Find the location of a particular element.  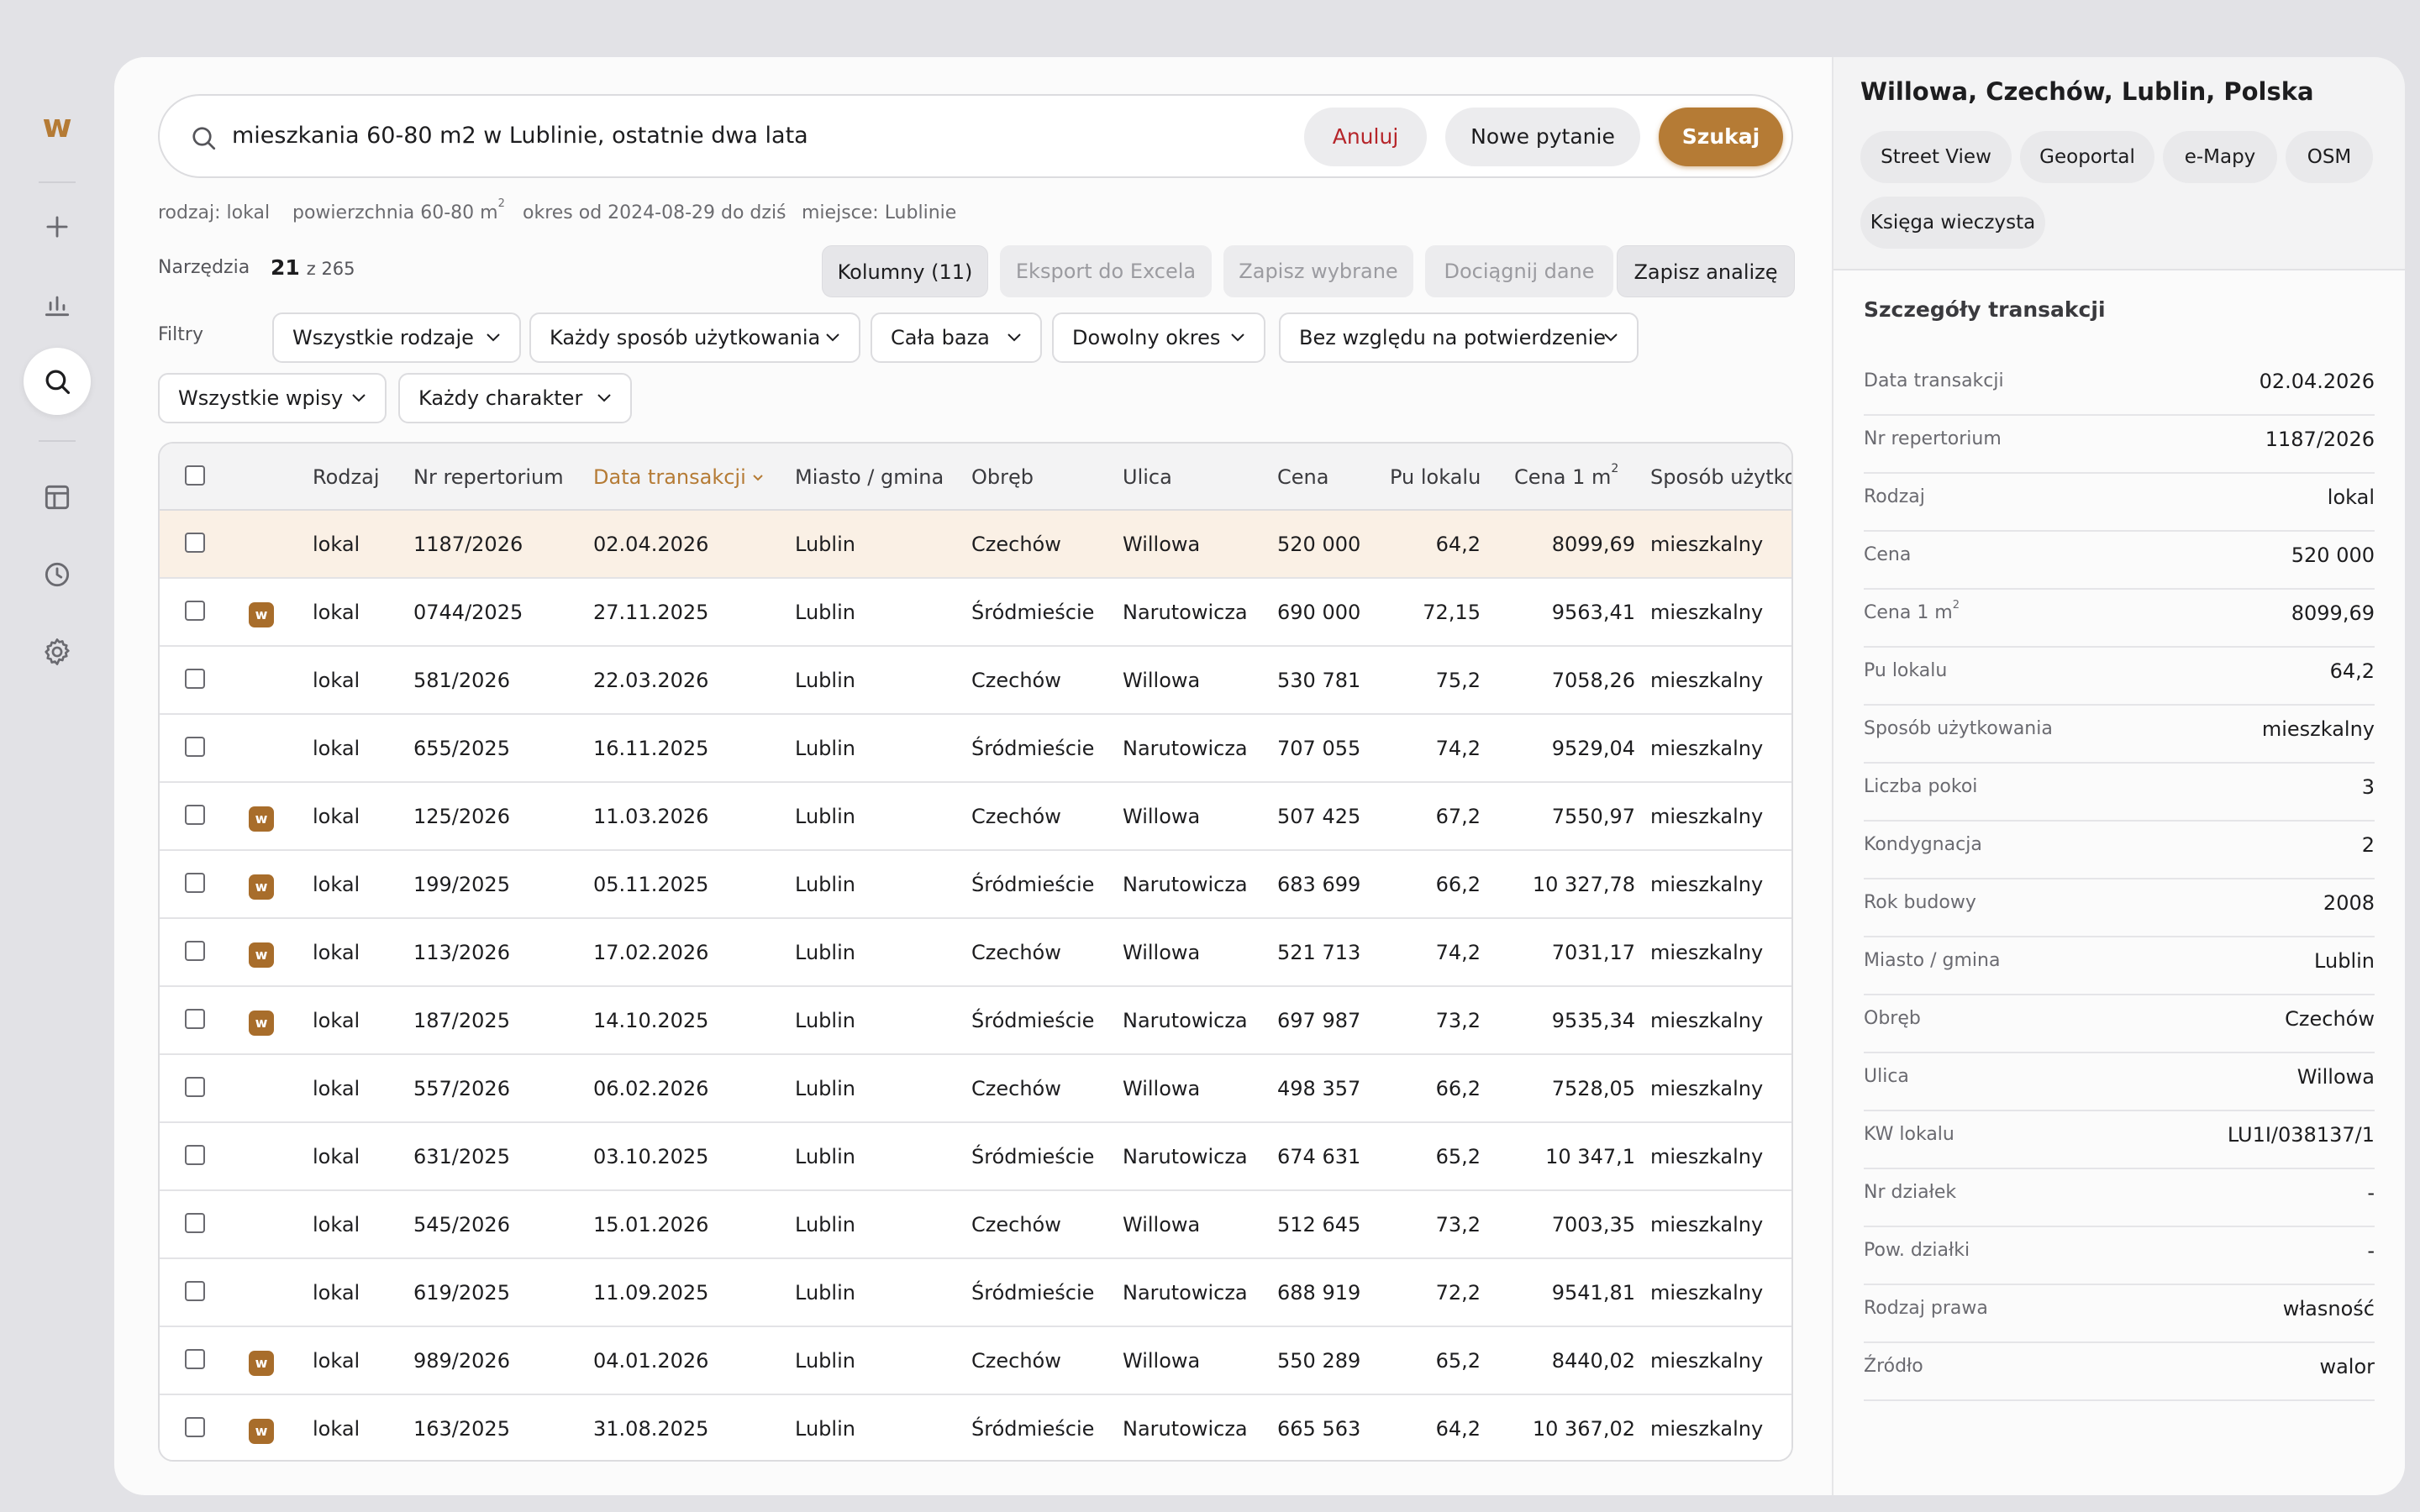

column-header-data-transakcji: Data transakcji is located at coordinates (678, 477).